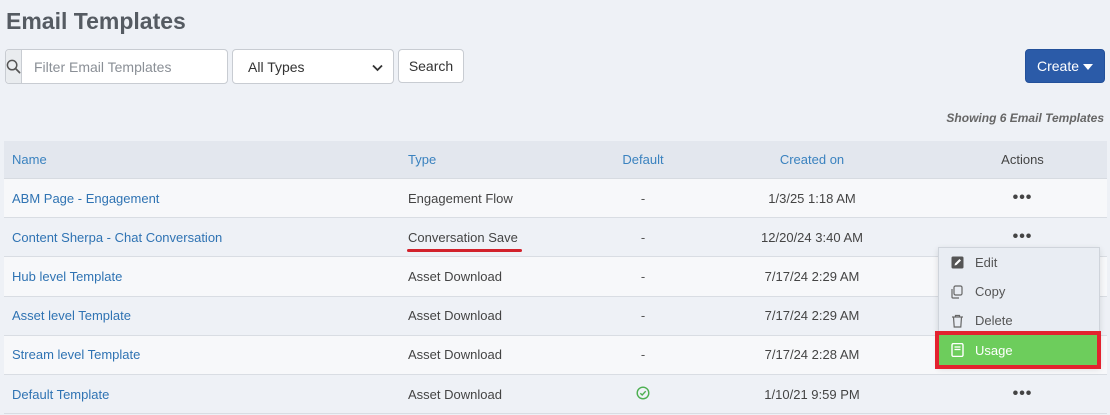  Describe the element at coordinates (14, 66) in the screenshot. I see `search-icon` at that location.